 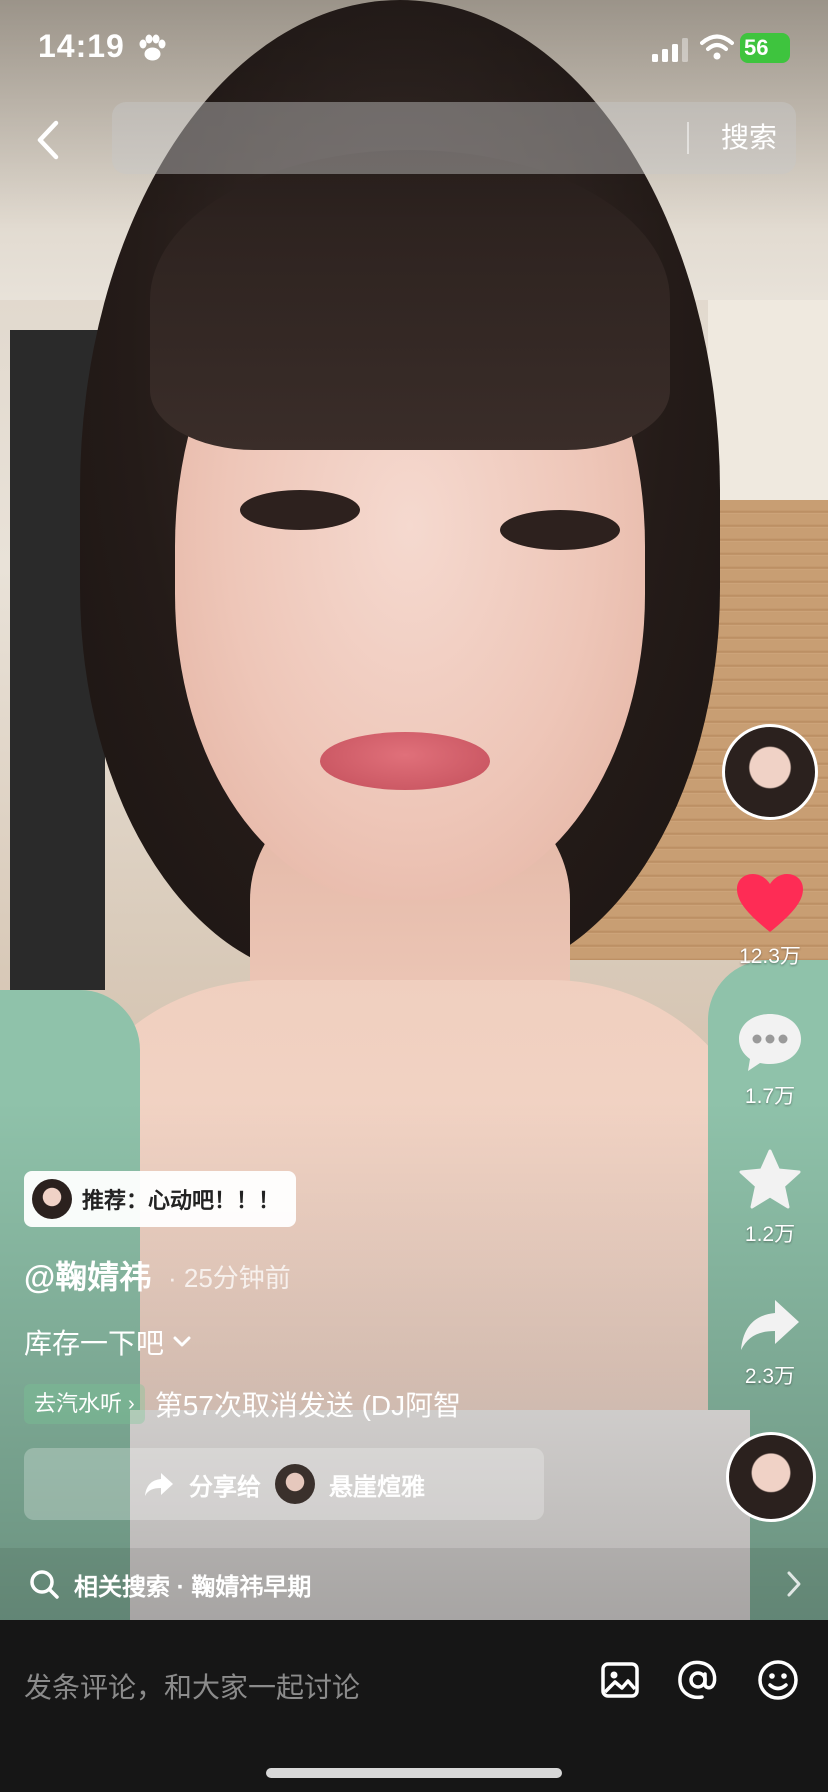 I want to click on at-icon, so click(x=698, y=1680).